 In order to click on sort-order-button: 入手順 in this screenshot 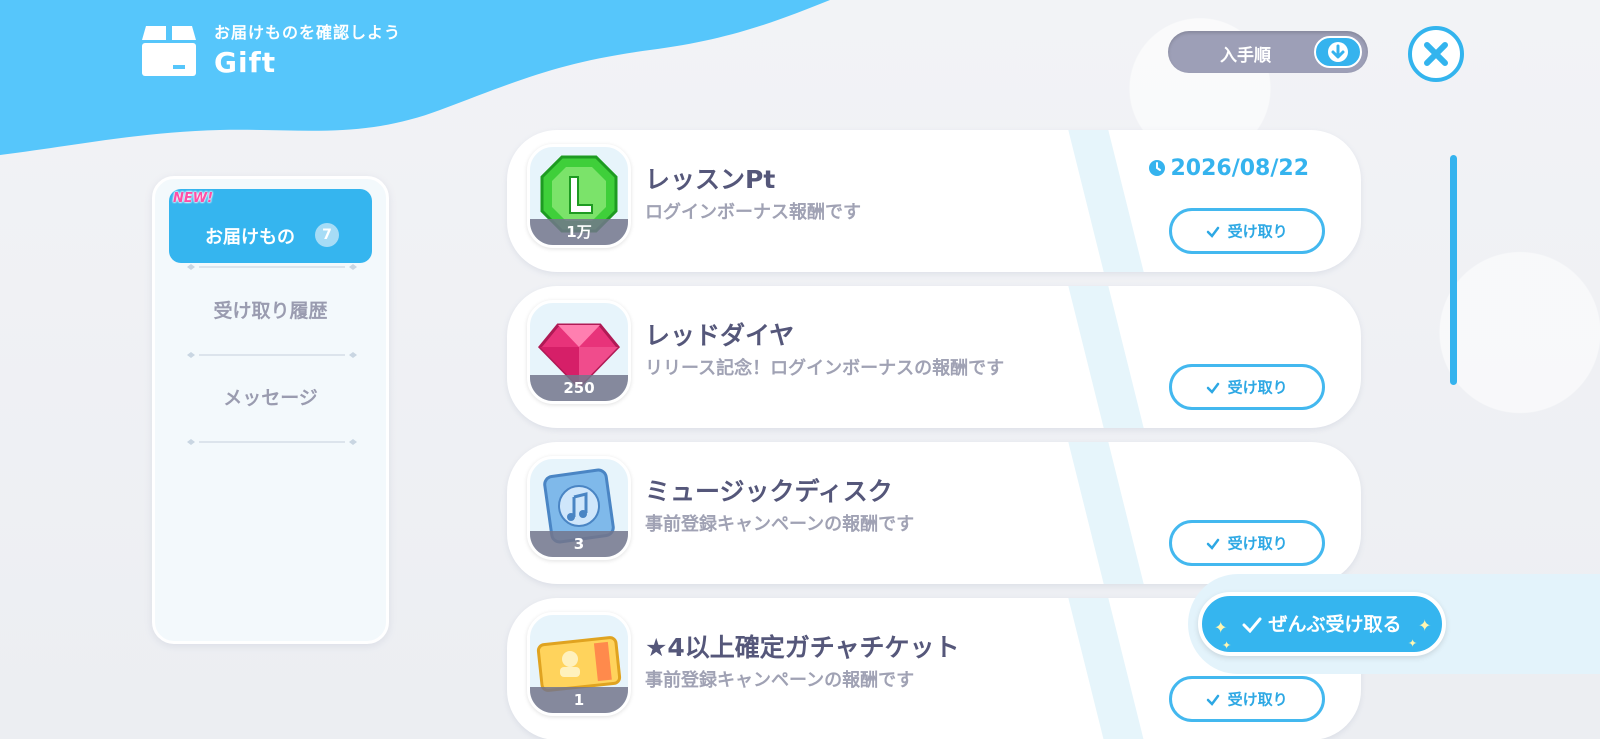, I will do `click(1268, 52)`.